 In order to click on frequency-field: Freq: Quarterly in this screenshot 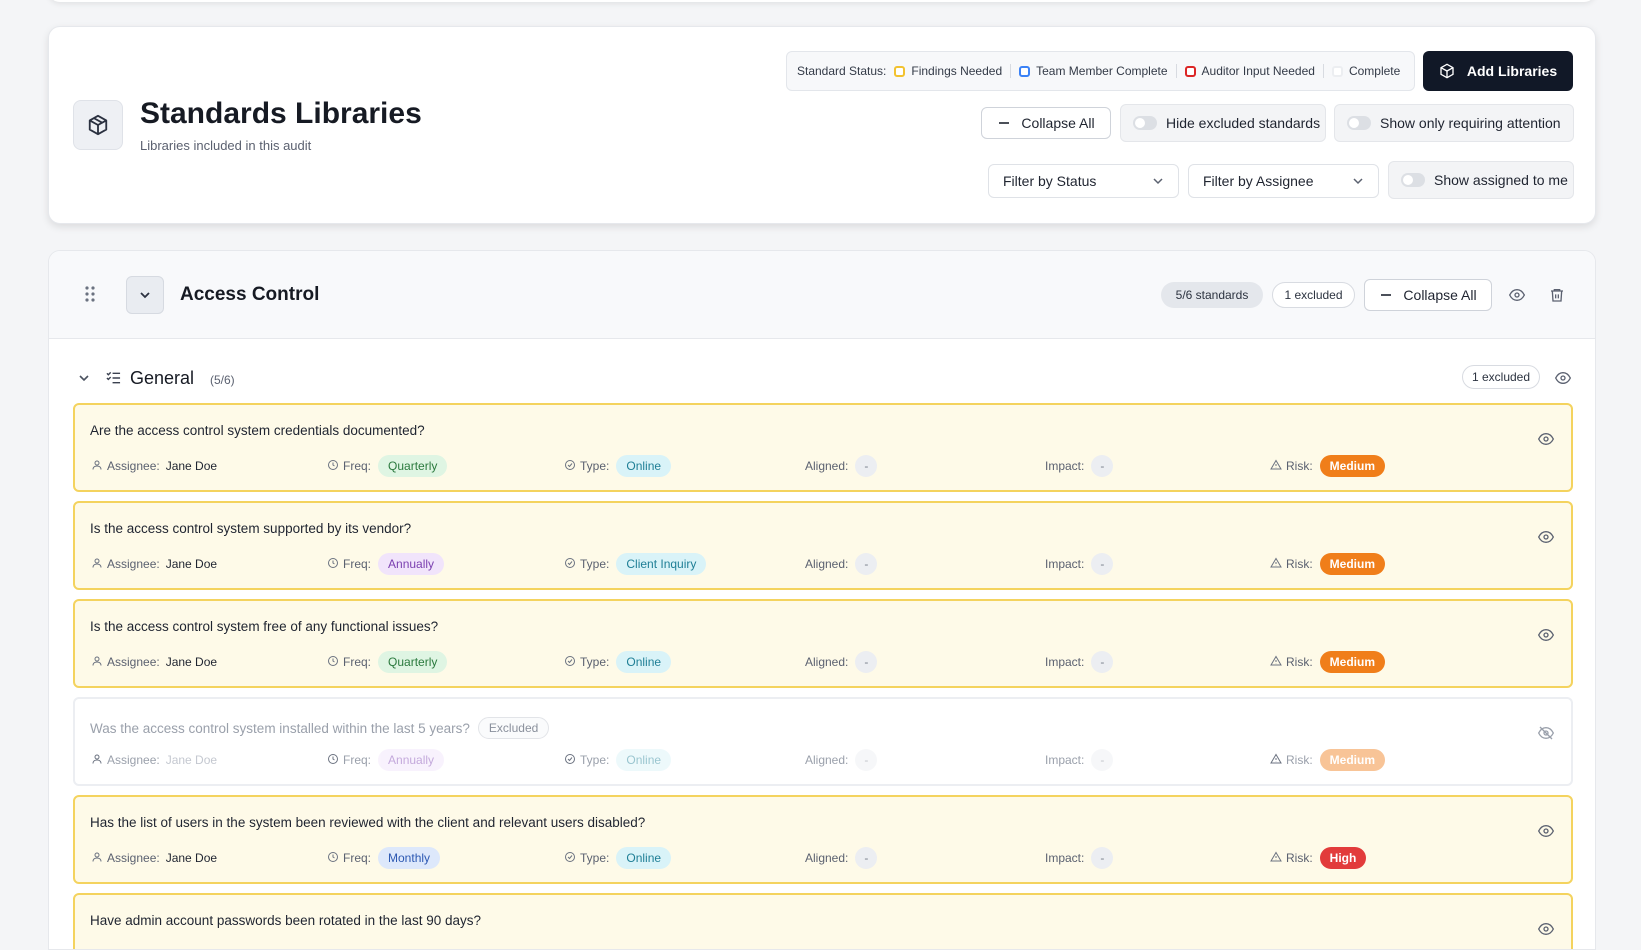, I will do `click(387, 466)`.